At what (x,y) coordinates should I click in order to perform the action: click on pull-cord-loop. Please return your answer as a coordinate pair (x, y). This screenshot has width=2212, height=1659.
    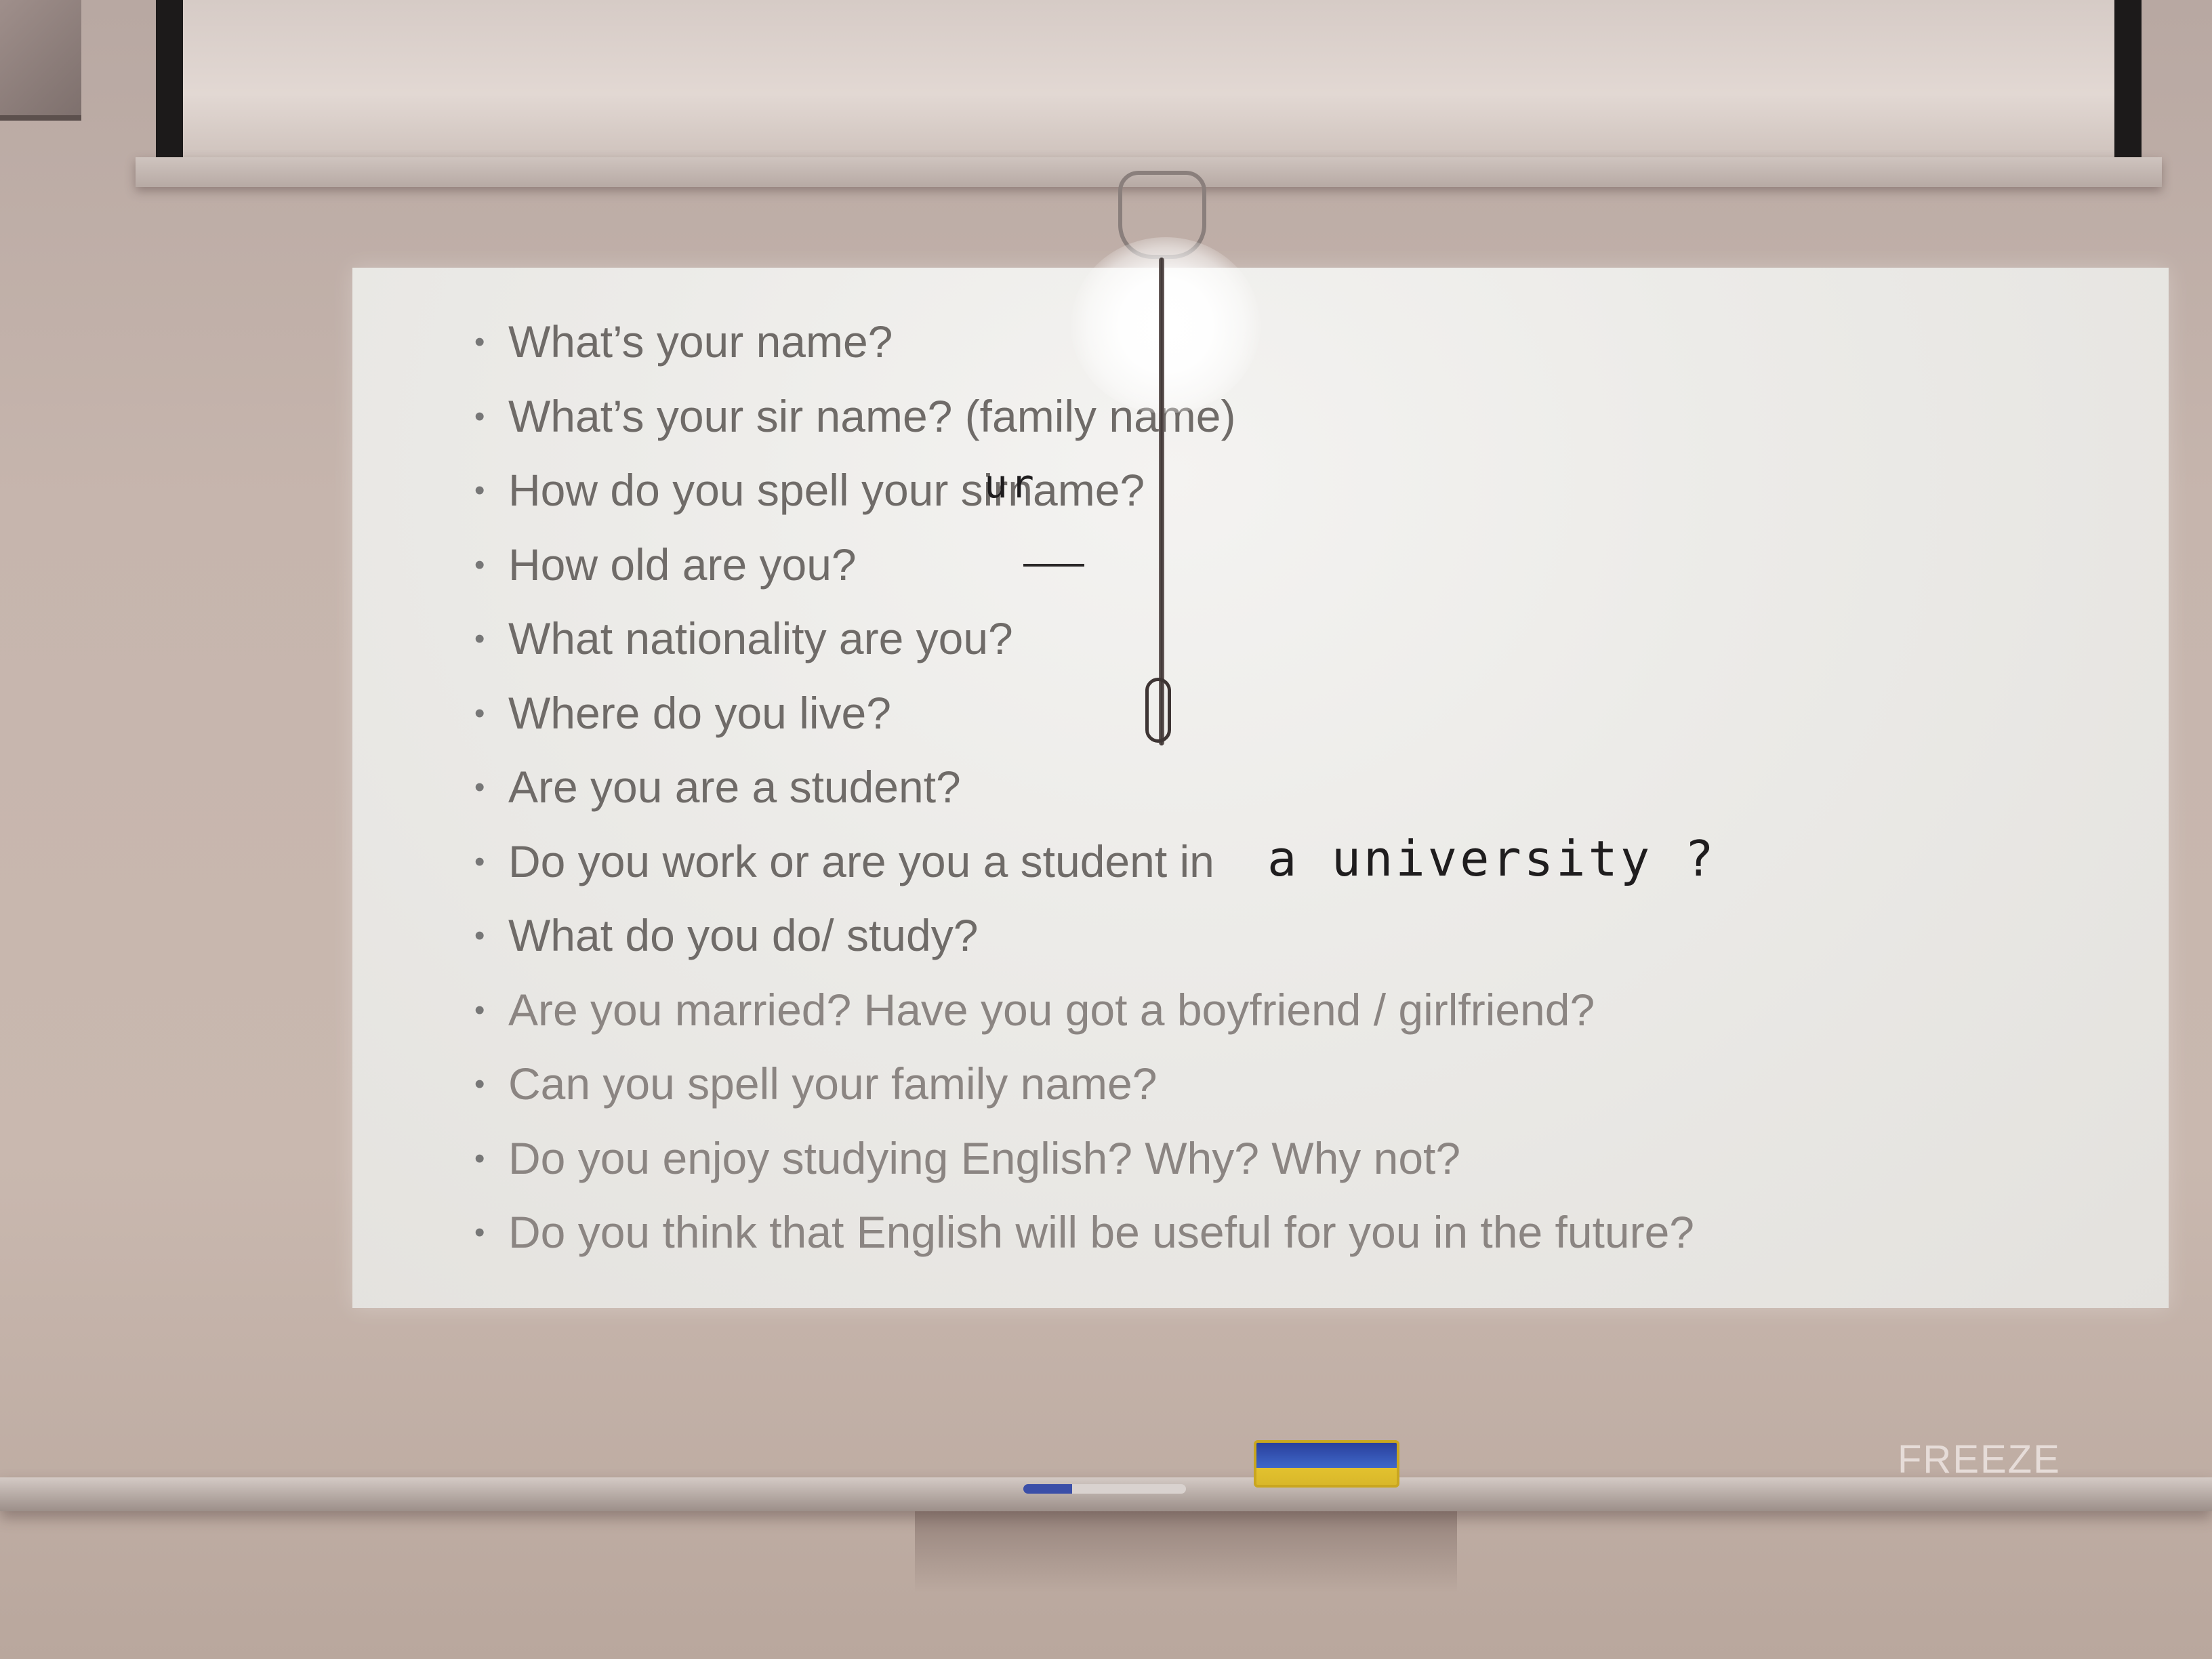
    Looking at the image, I should click on (1158, 710).